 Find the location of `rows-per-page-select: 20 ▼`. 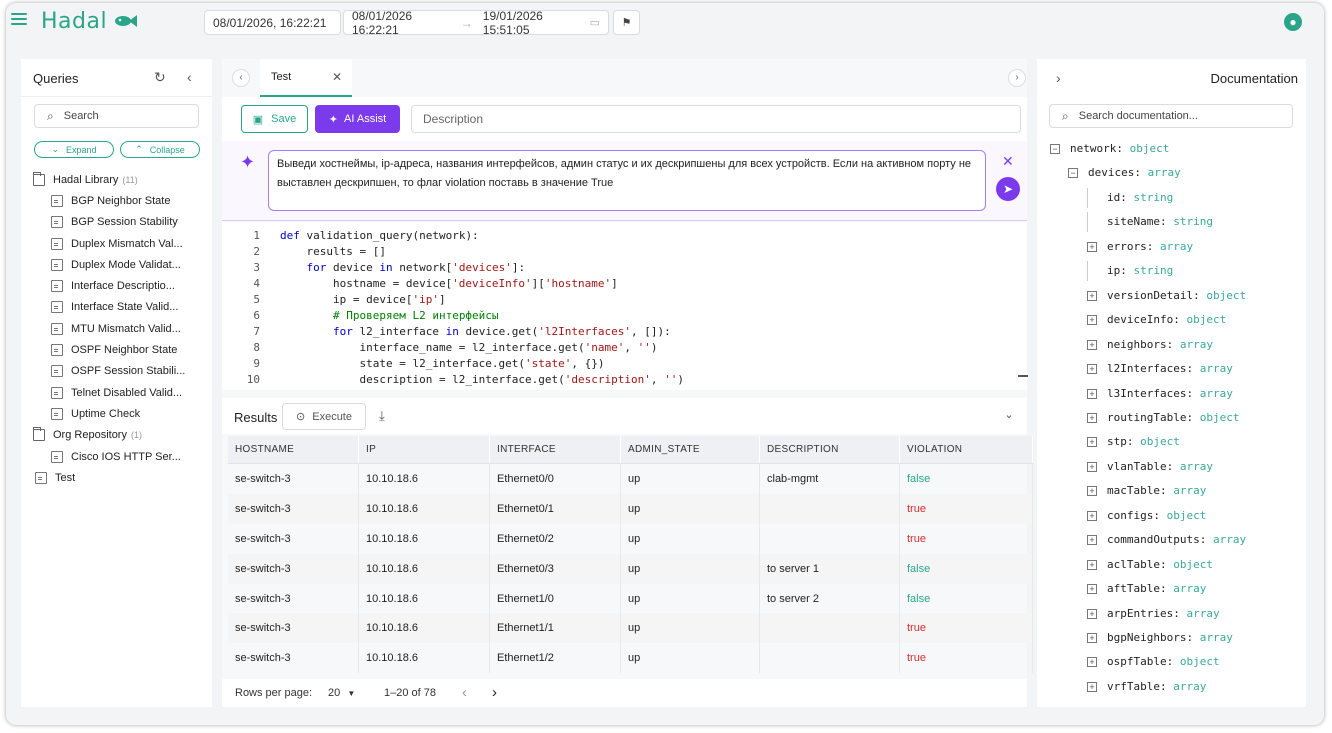

rows-per-page-select: 20 ▼ is located at coordinates (341, 693).